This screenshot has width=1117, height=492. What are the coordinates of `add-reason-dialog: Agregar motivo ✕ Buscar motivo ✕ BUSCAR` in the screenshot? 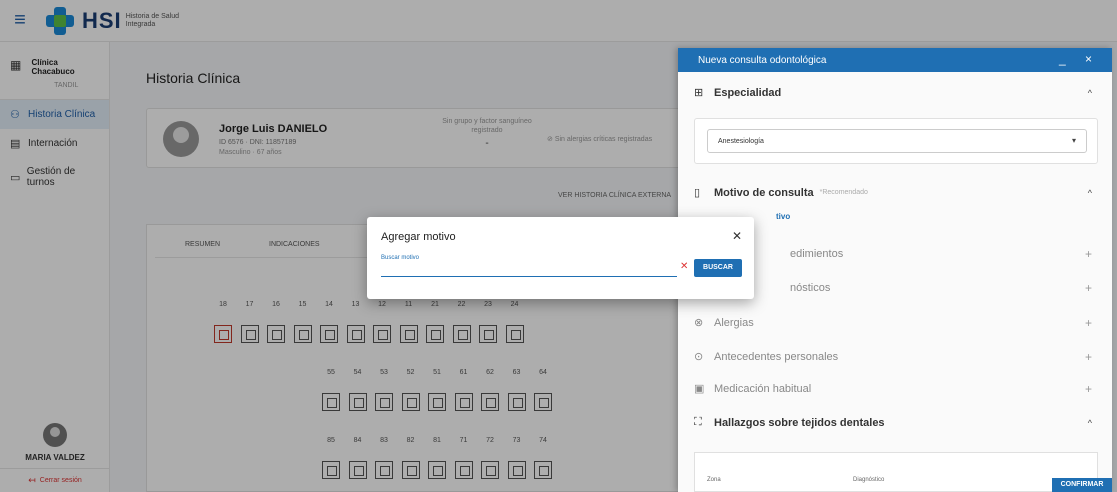 It's located at (560, 258).